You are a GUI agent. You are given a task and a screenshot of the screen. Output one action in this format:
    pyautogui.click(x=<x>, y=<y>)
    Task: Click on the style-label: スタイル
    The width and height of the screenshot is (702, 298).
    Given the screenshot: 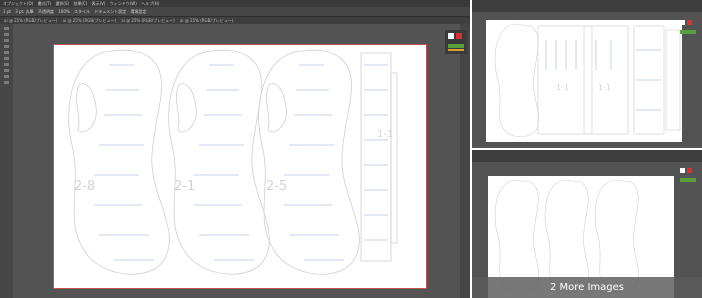 What is the action you would take?
    pyautogui.click(x=81, y=11)
    